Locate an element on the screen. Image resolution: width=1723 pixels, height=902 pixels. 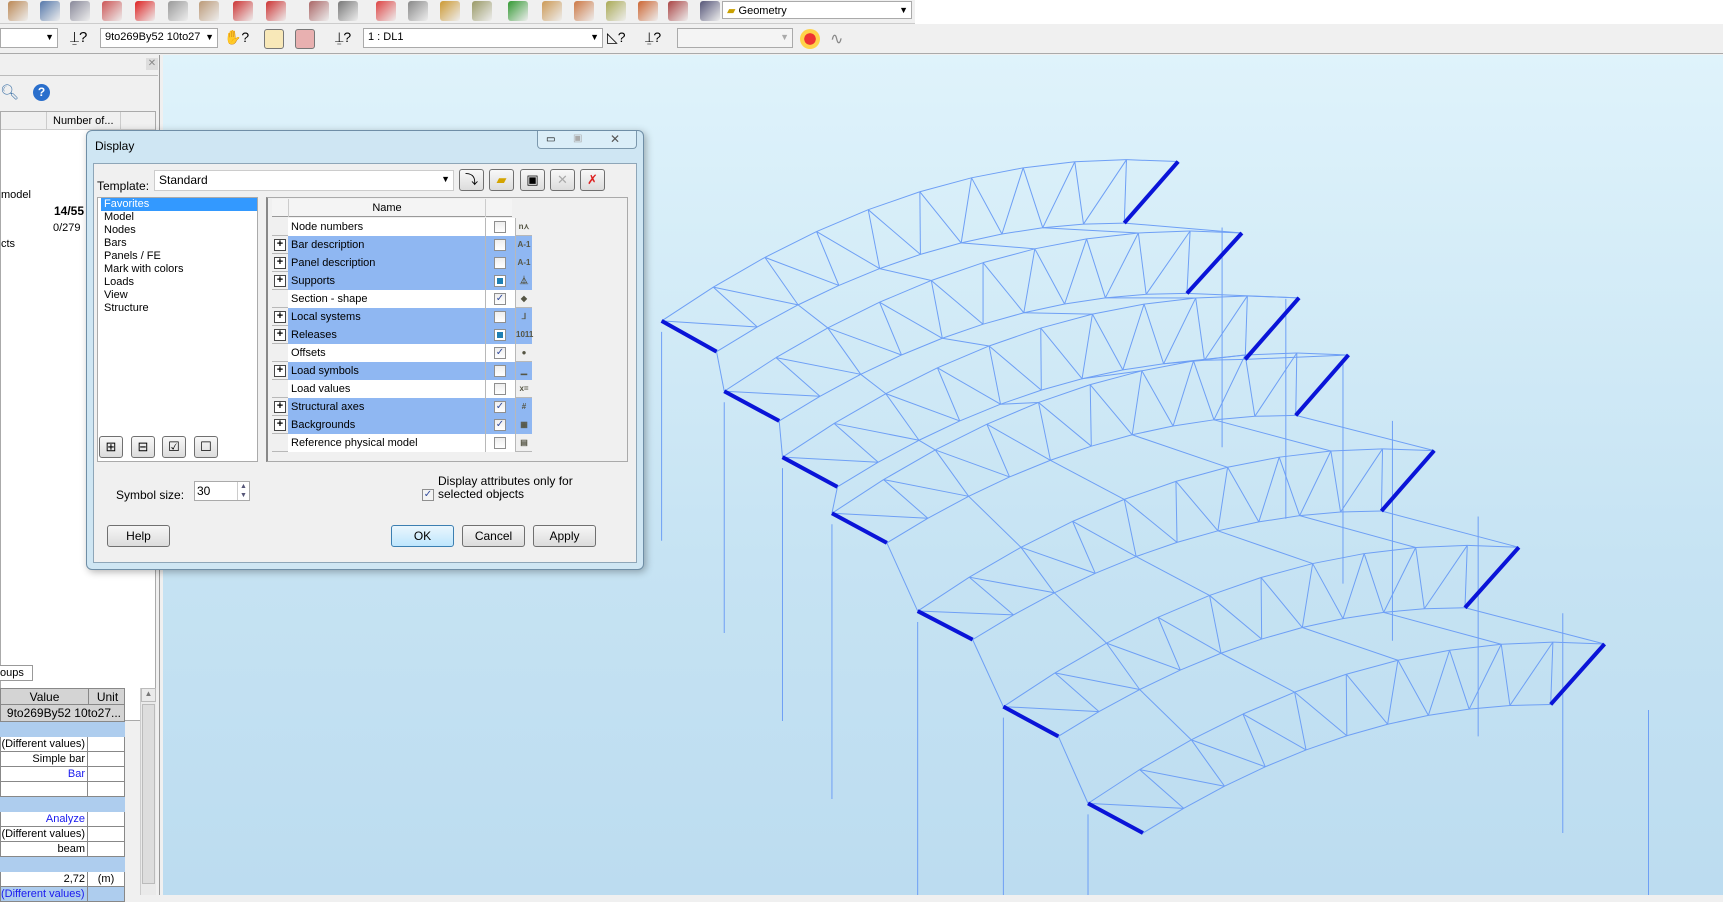
property-row is located at coordinates (62, 789).